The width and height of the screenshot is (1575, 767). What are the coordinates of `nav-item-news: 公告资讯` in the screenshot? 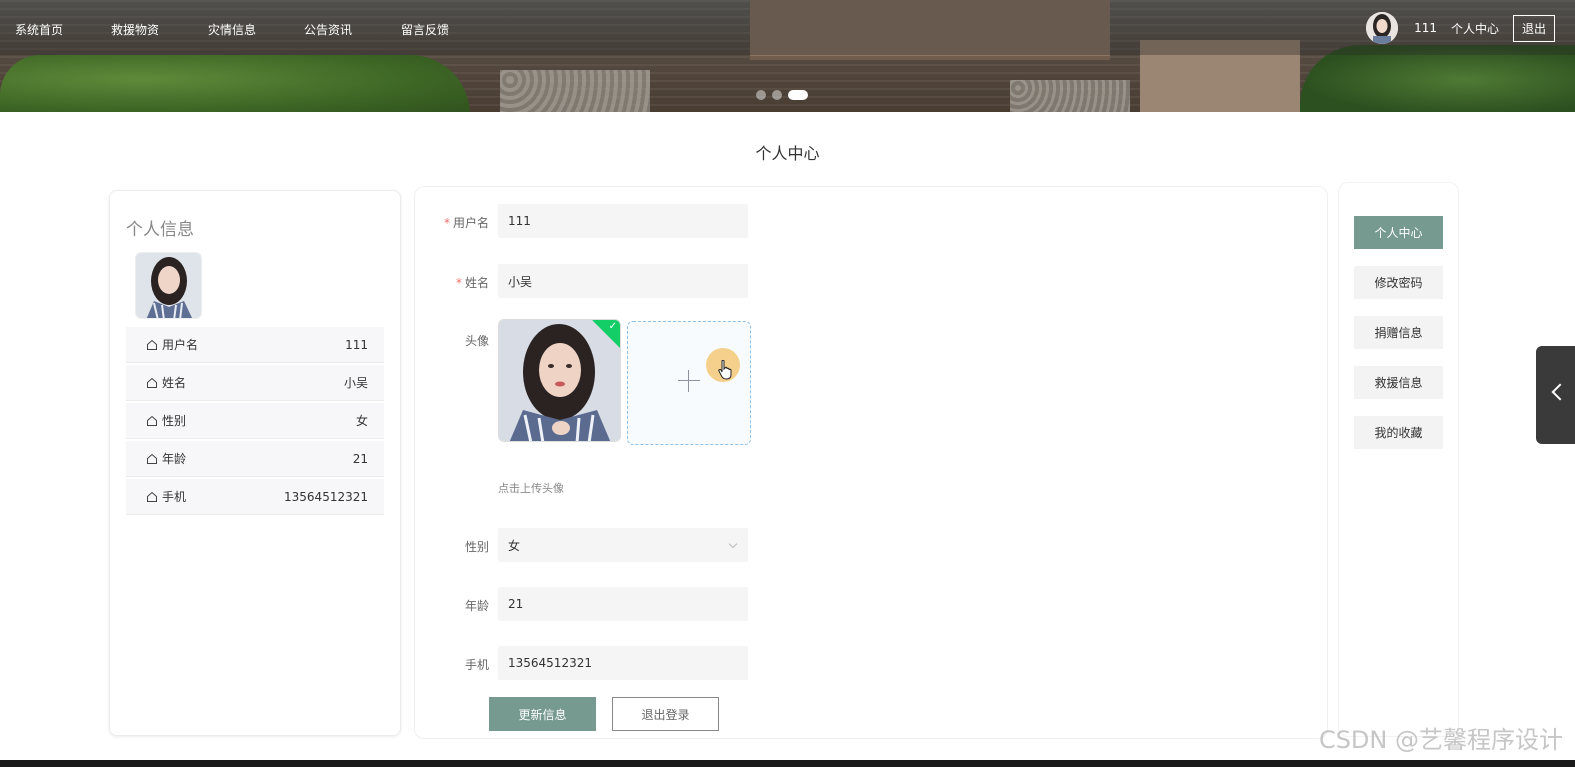 It's located at (328, 29).